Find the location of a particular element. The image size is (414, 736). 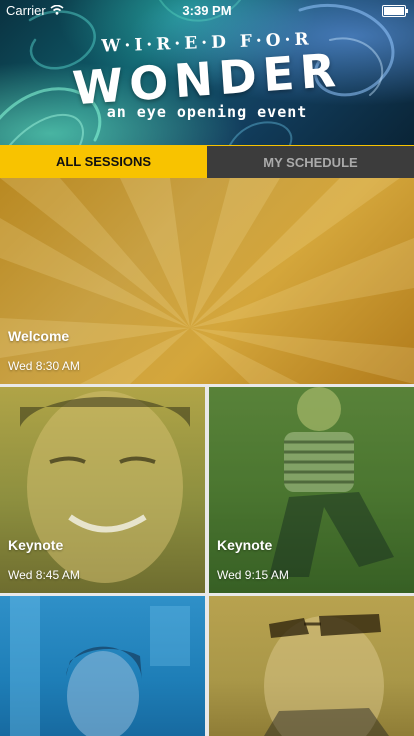

session-time: Wed 8:45 AM is located at coordinates (44, 575).